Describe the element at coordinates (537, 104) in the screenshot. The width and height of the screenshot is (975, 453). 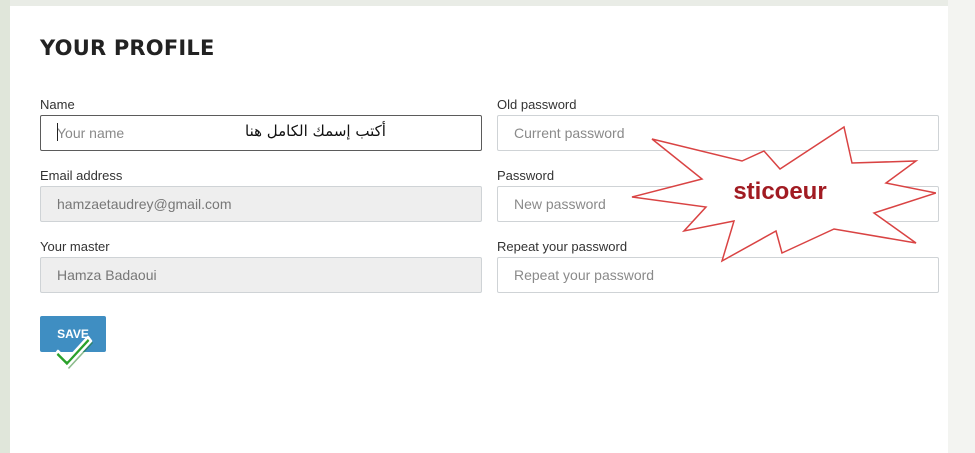
I see `old-password-label: Old password` at that location.